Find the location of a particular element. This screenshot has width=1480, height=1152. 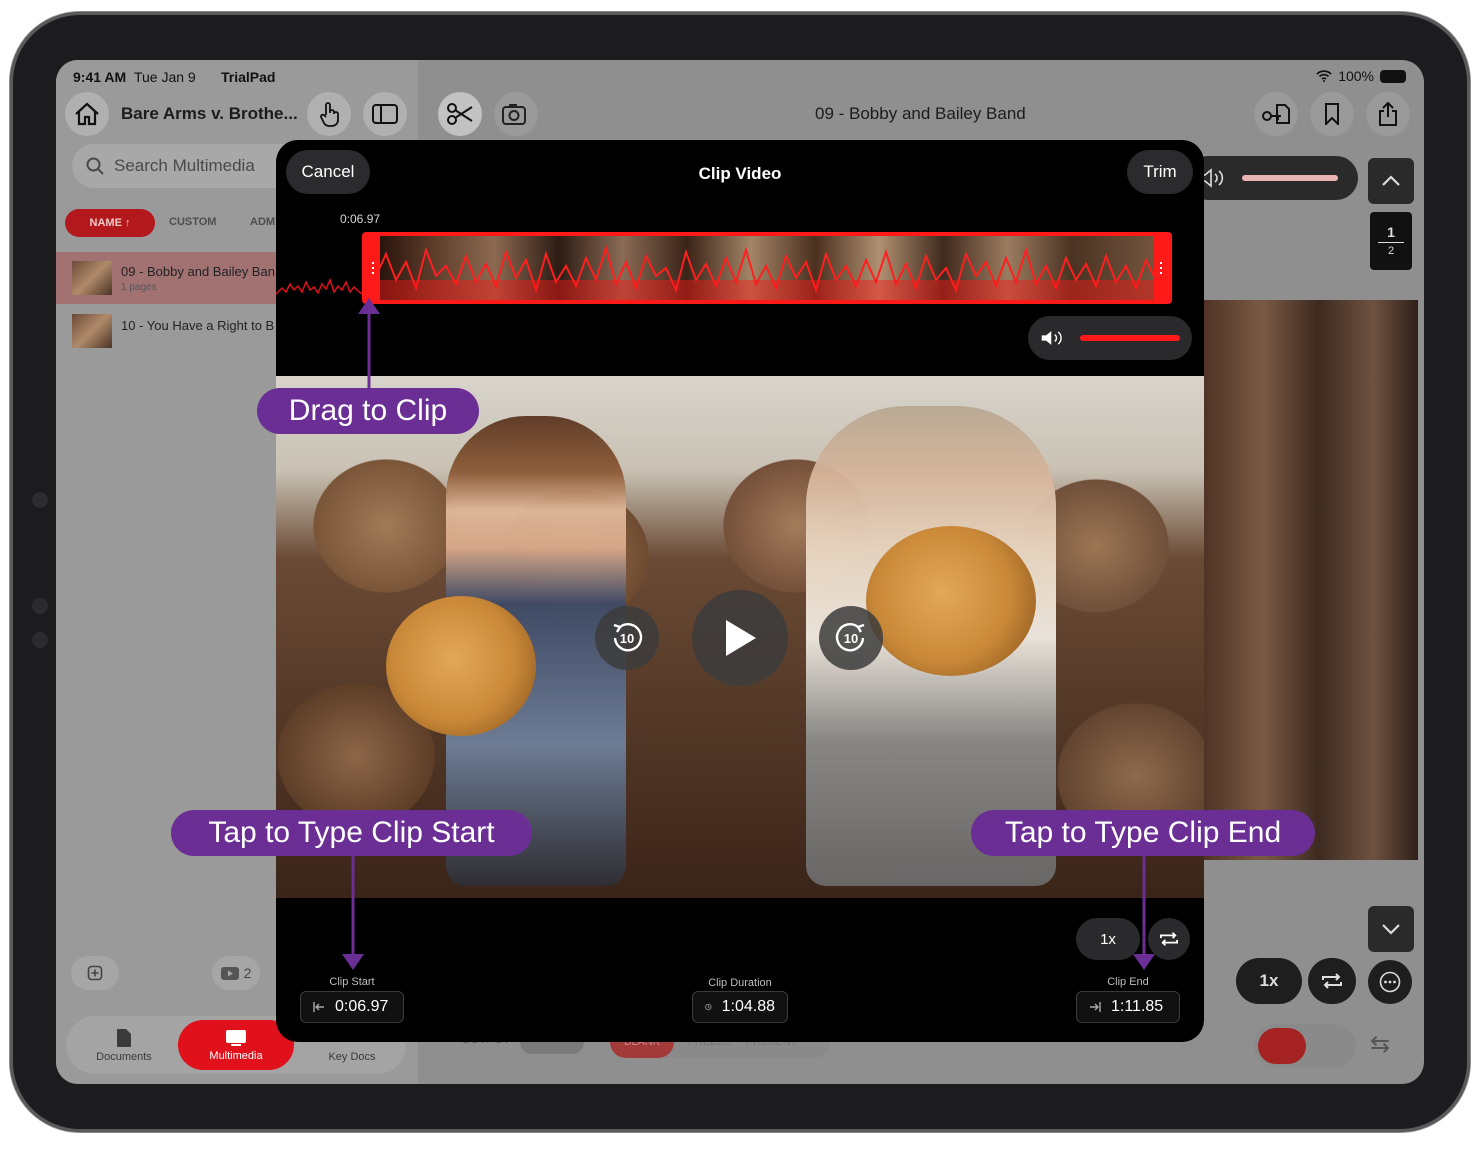

document-icon is located at coordinates (124, 1037).